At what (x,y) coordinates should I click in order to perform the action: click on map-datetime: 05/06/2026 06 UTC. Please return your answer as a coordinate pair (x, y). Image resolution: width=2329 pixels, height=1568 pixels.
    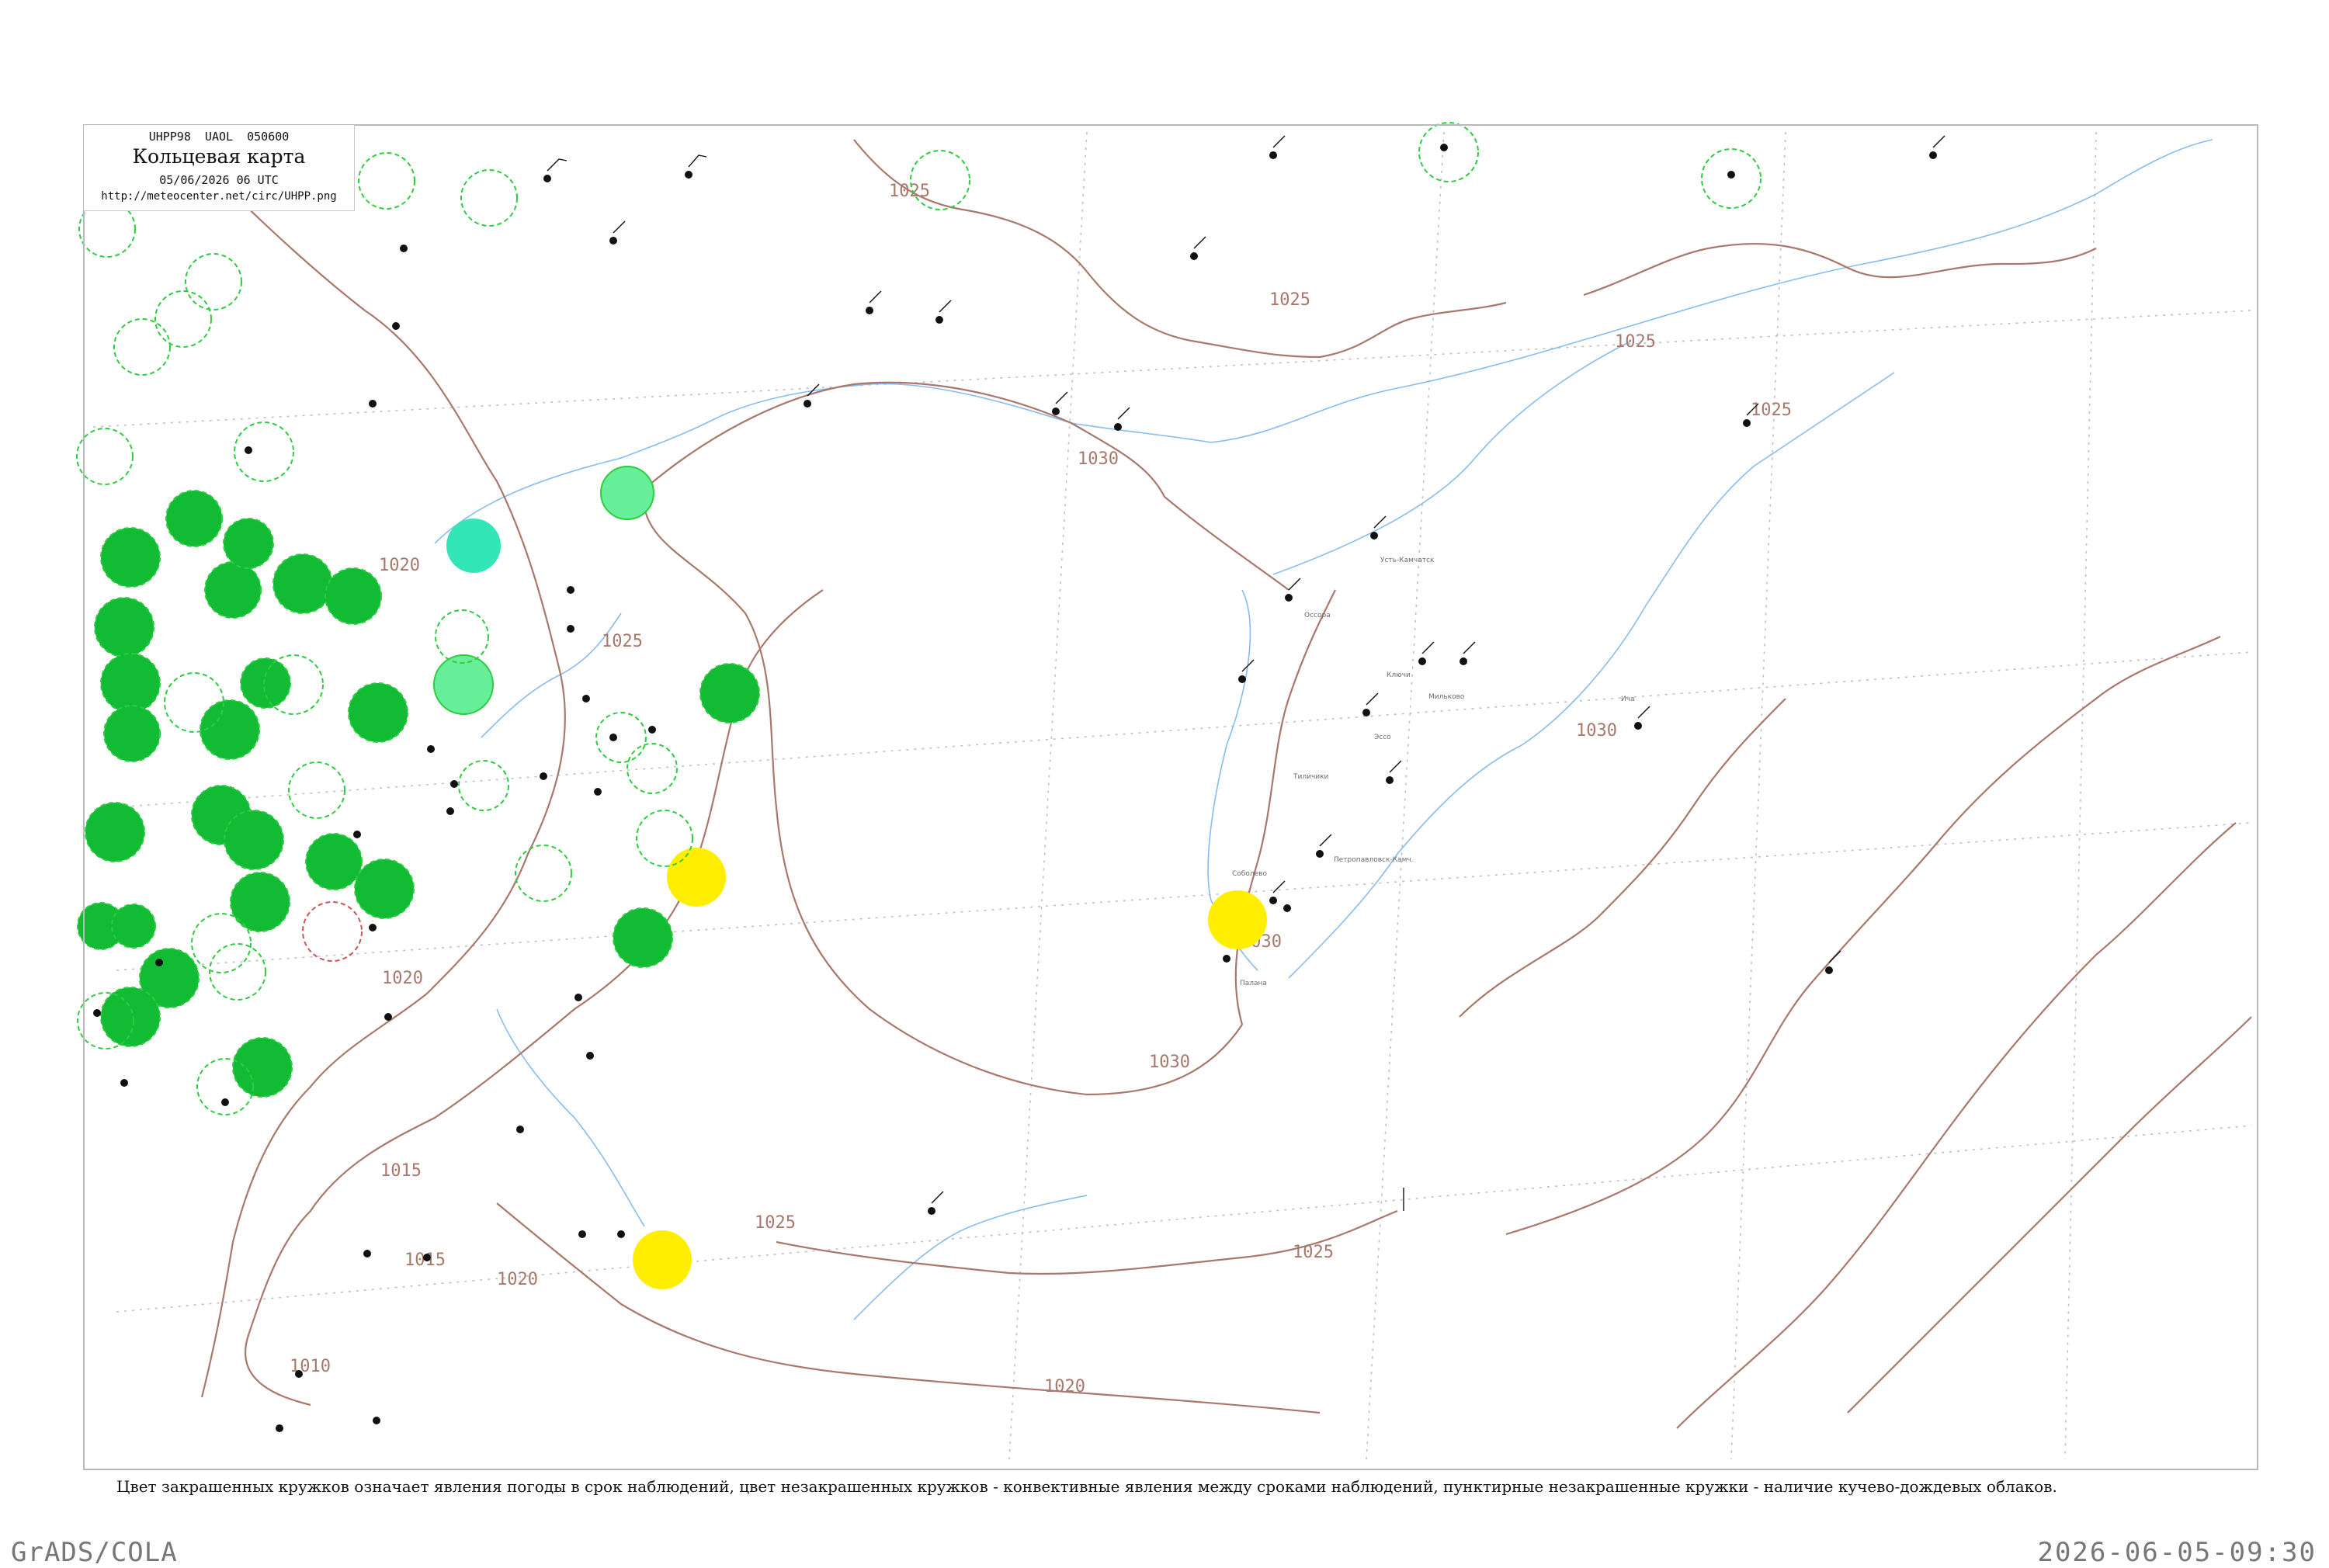
    Looking at the image, I should click on (219, 180).